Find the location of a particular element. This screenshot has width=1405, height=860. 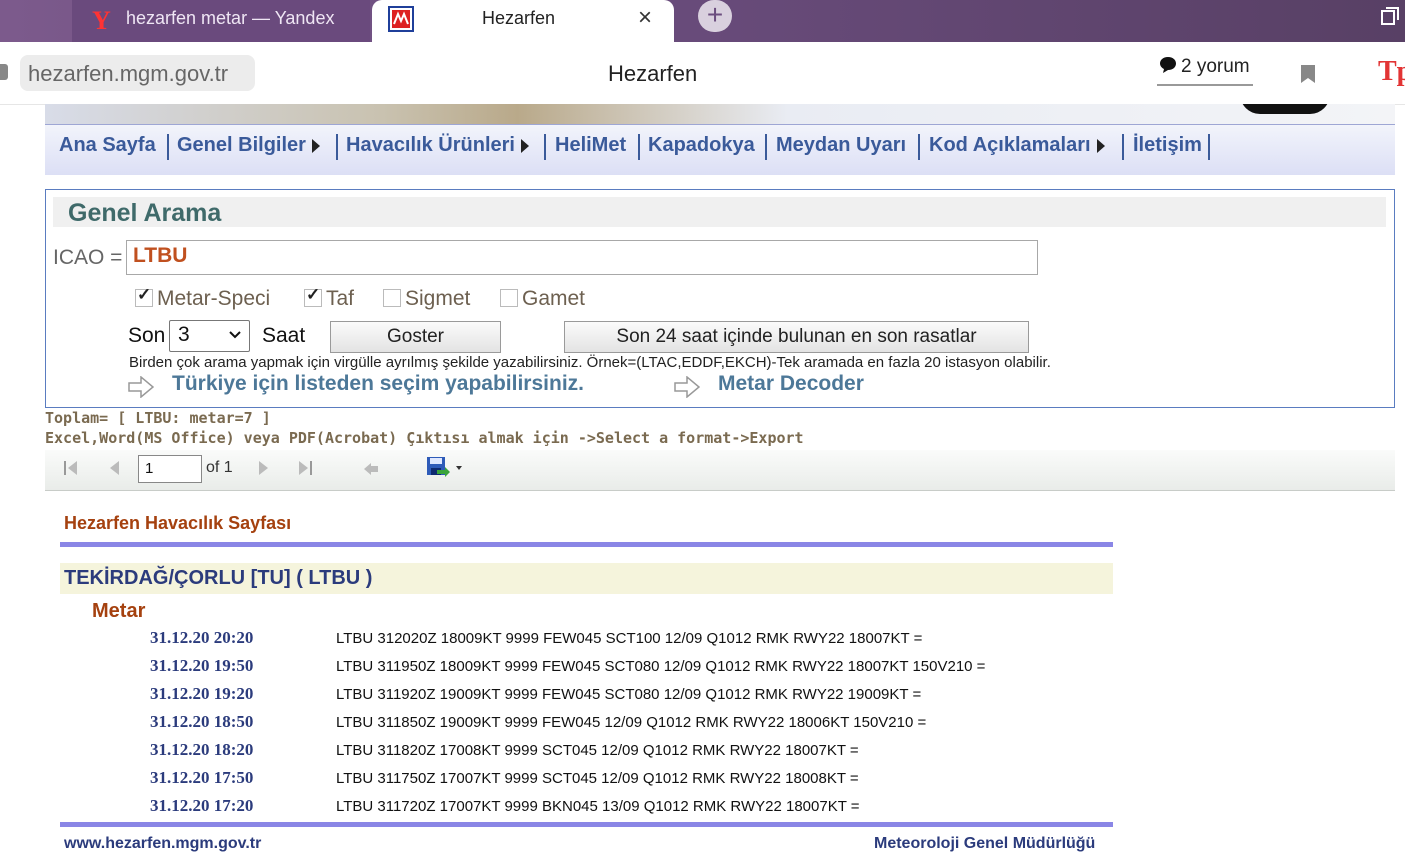

hours-value: 3 is located at coordinates (184, 334).